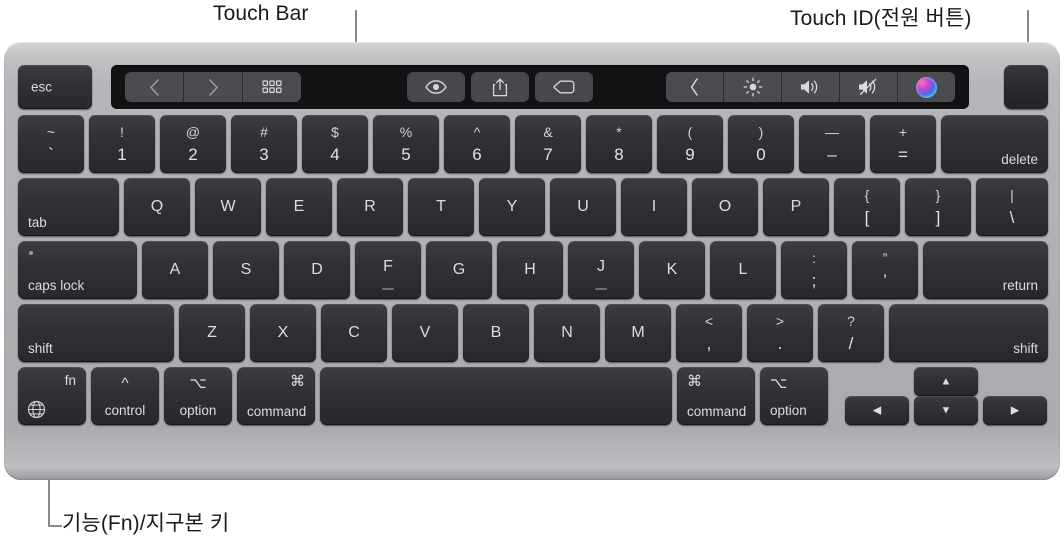 The width and height of the screenshot is (1064, 545). I want to click on key-space, so click(496, 396).